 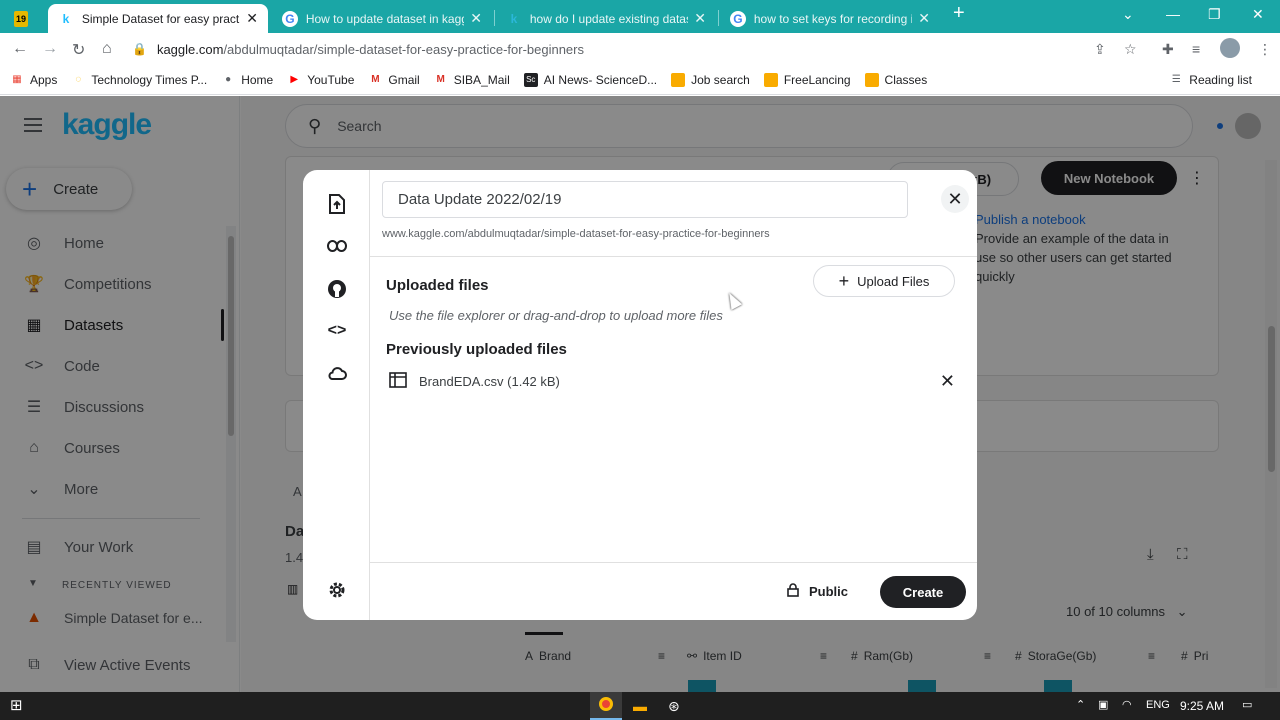 What do you see at coordinates (893, 281) in the screenshot?
I see `upload-files-label: Upload Files` at bounding box center [893, 281].